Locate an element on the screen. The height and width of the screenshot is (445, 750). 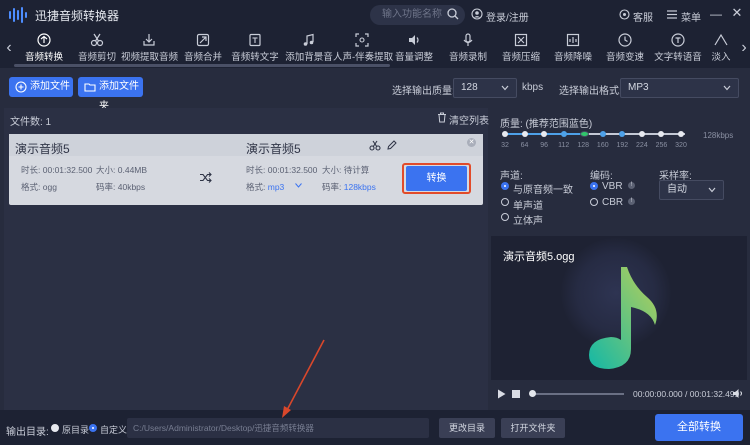
channel-mono-label: 单声道 is located at coordinates (528, 204).